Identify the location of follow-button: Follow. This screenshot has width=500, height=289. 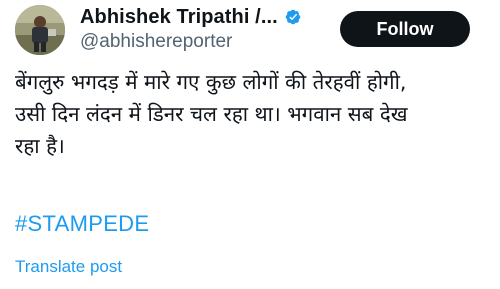
(405, 29).